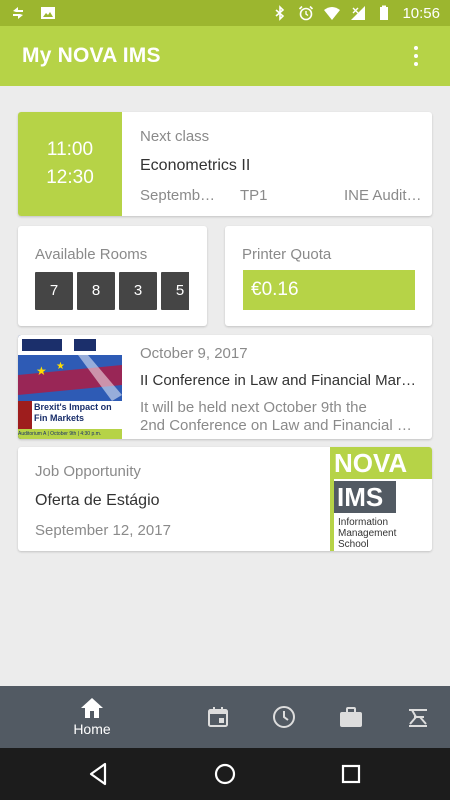 The image size is (450, 800). I want to click on back-icon, so click(99, 774).